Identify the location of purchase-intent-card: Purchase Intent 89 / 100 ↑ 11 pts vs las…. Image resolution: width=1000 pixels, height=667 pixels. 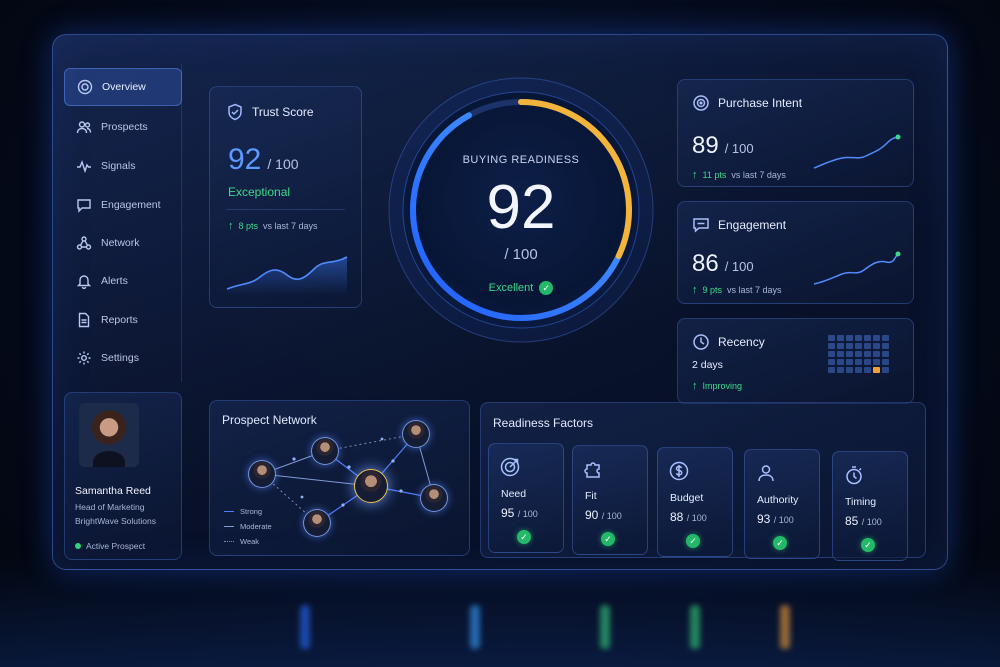
(795, 133).